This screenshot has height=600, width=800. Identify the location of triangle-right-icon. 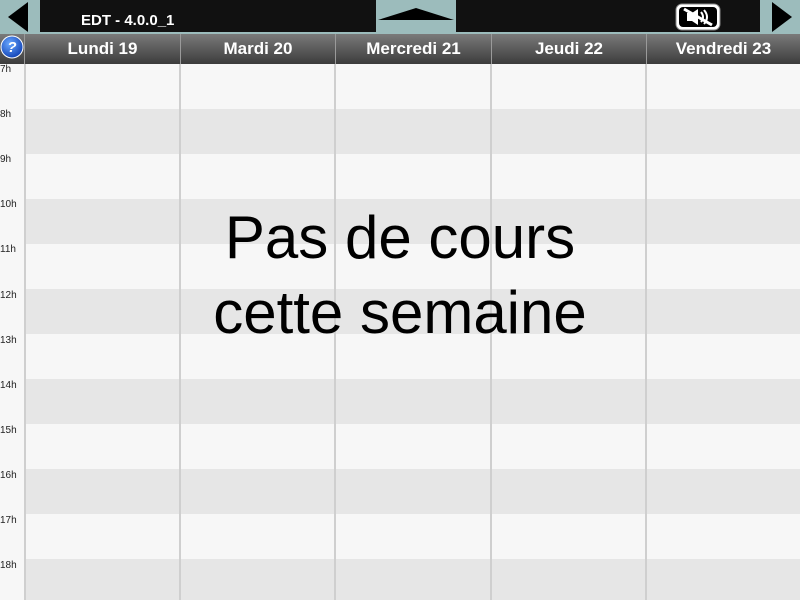
(782, 17).